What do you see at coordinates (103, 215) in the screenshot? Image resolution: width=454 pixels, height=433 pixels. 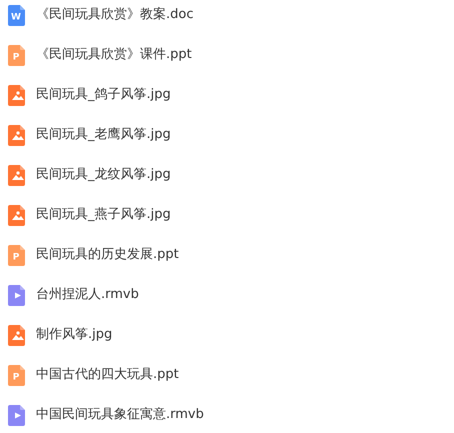 I see `file-name: 民间玩具_燕子风筝.jpg` at bounding box center [103, 215].